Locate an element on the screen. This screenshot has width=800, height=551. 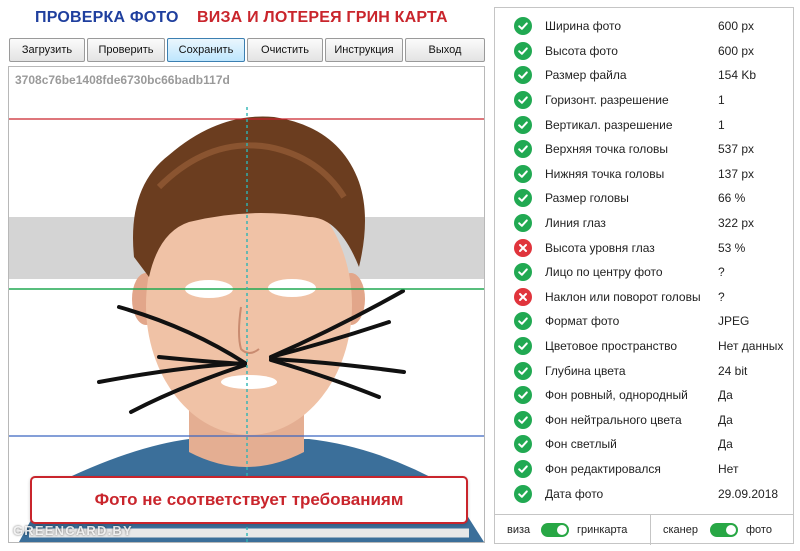
check-row: Размер файла 154 Kb is located at coordinates (644, 75).